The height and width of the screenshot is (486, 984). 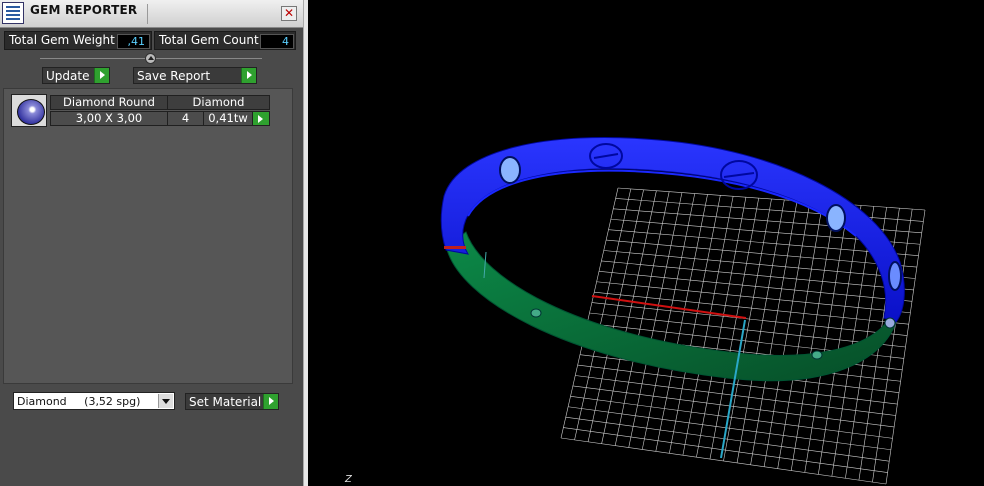 What do you see at coordinates (133, 41) in the screenshot?
I see `total-gem-weight-value: ,41` at bounding box center [133, 41].